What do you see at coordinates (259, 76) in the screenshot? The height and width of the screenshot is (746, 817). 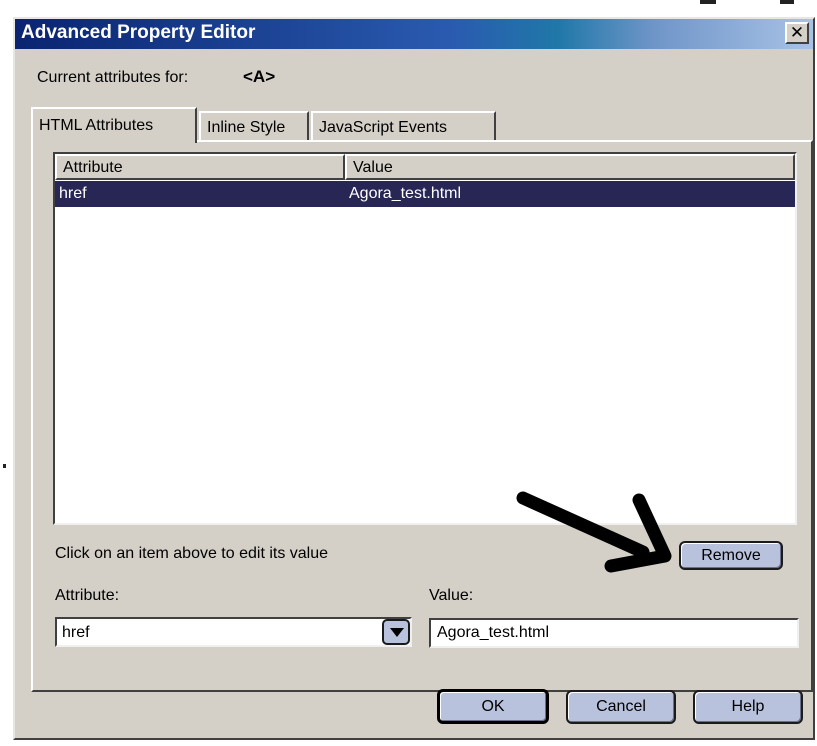 I see `current-tag-name: <A>` at bounding box center [259, 76].